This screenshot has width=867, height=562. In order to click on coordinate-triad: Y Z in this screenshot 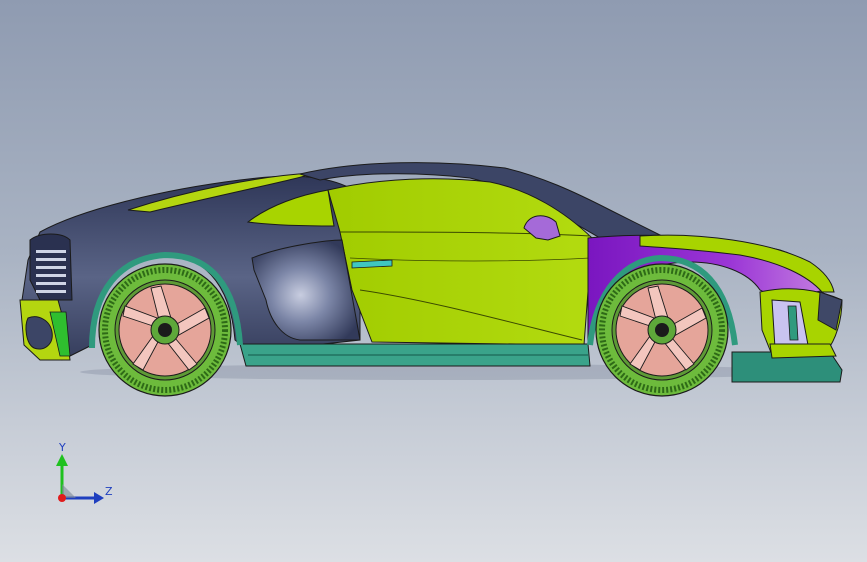, I will do `click(84, 472)`.